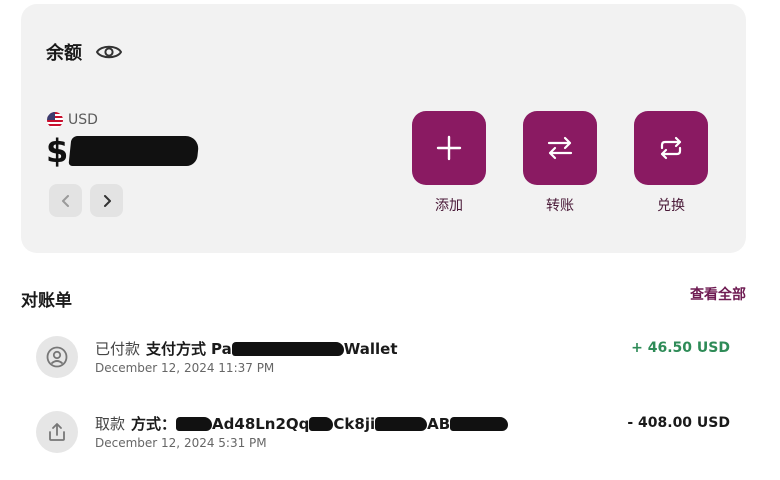  I want to click on transfer-tile, so click(560, 148).